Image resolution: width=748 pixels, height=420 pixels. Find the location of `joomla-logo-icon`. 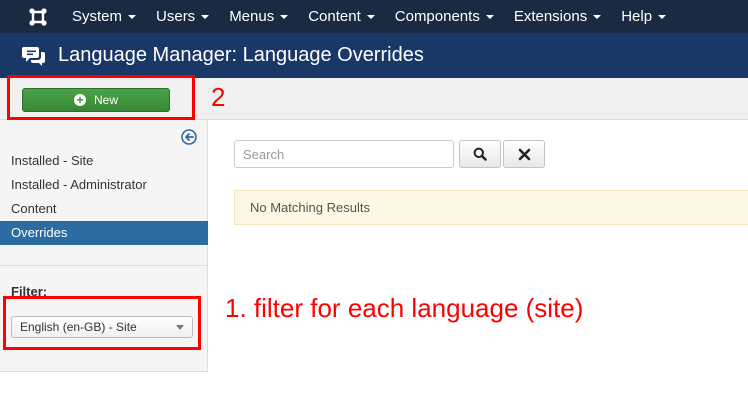

joomla-logo-icon is located at coordinates (38, 17).